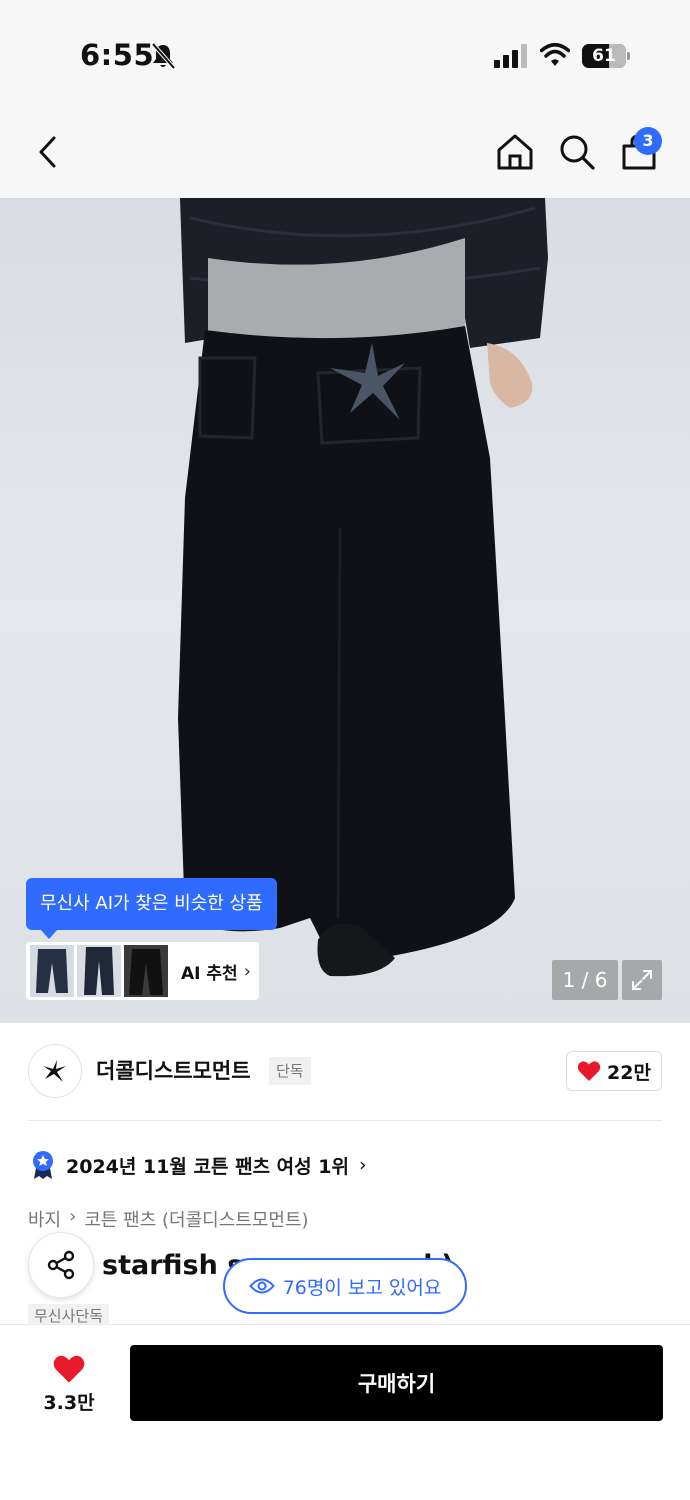  What do you see at coordinates (629, 1072) in the screenshot?
I see `brand-like-count: 22만` at bounding box center [629, 1072].